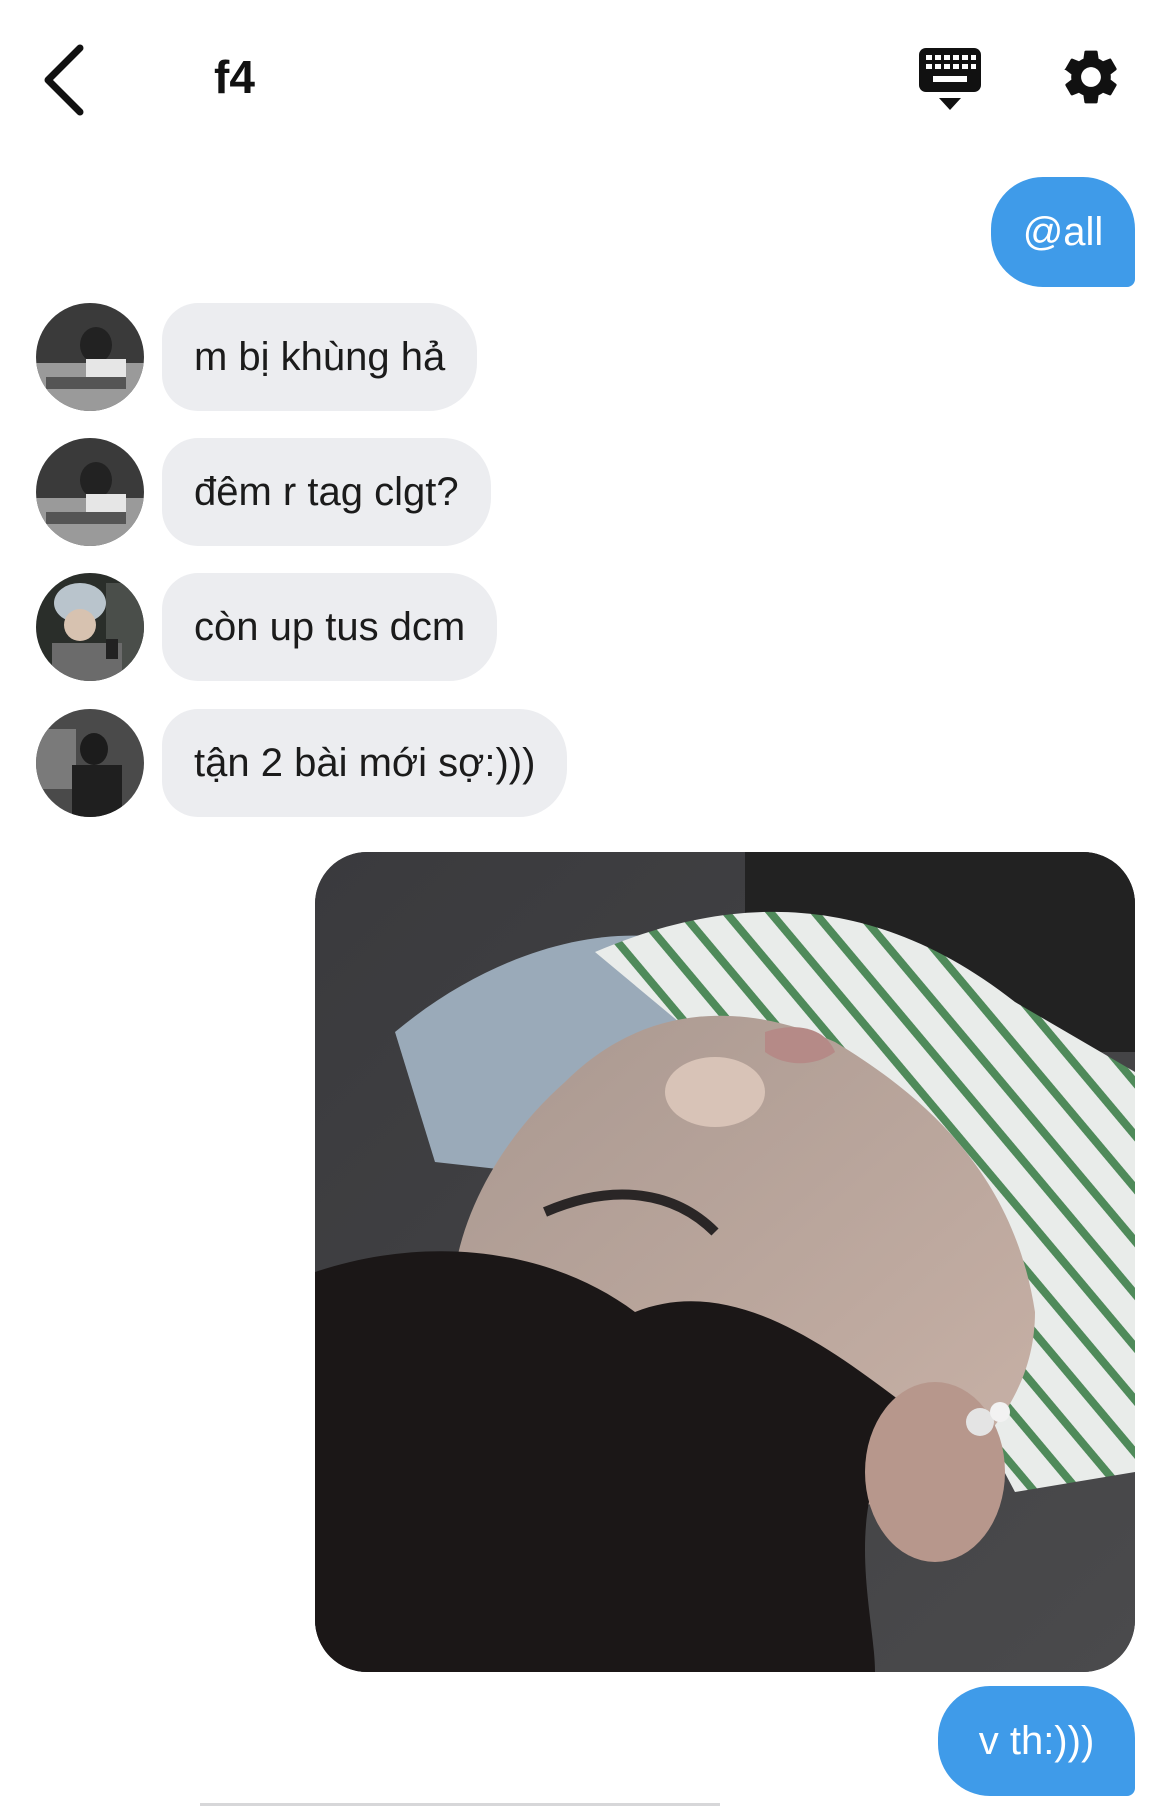 This screenshot has width=1170, height=1807. I want to click on message-bubble-outgoing: v th:))), so click(1036, 1741).